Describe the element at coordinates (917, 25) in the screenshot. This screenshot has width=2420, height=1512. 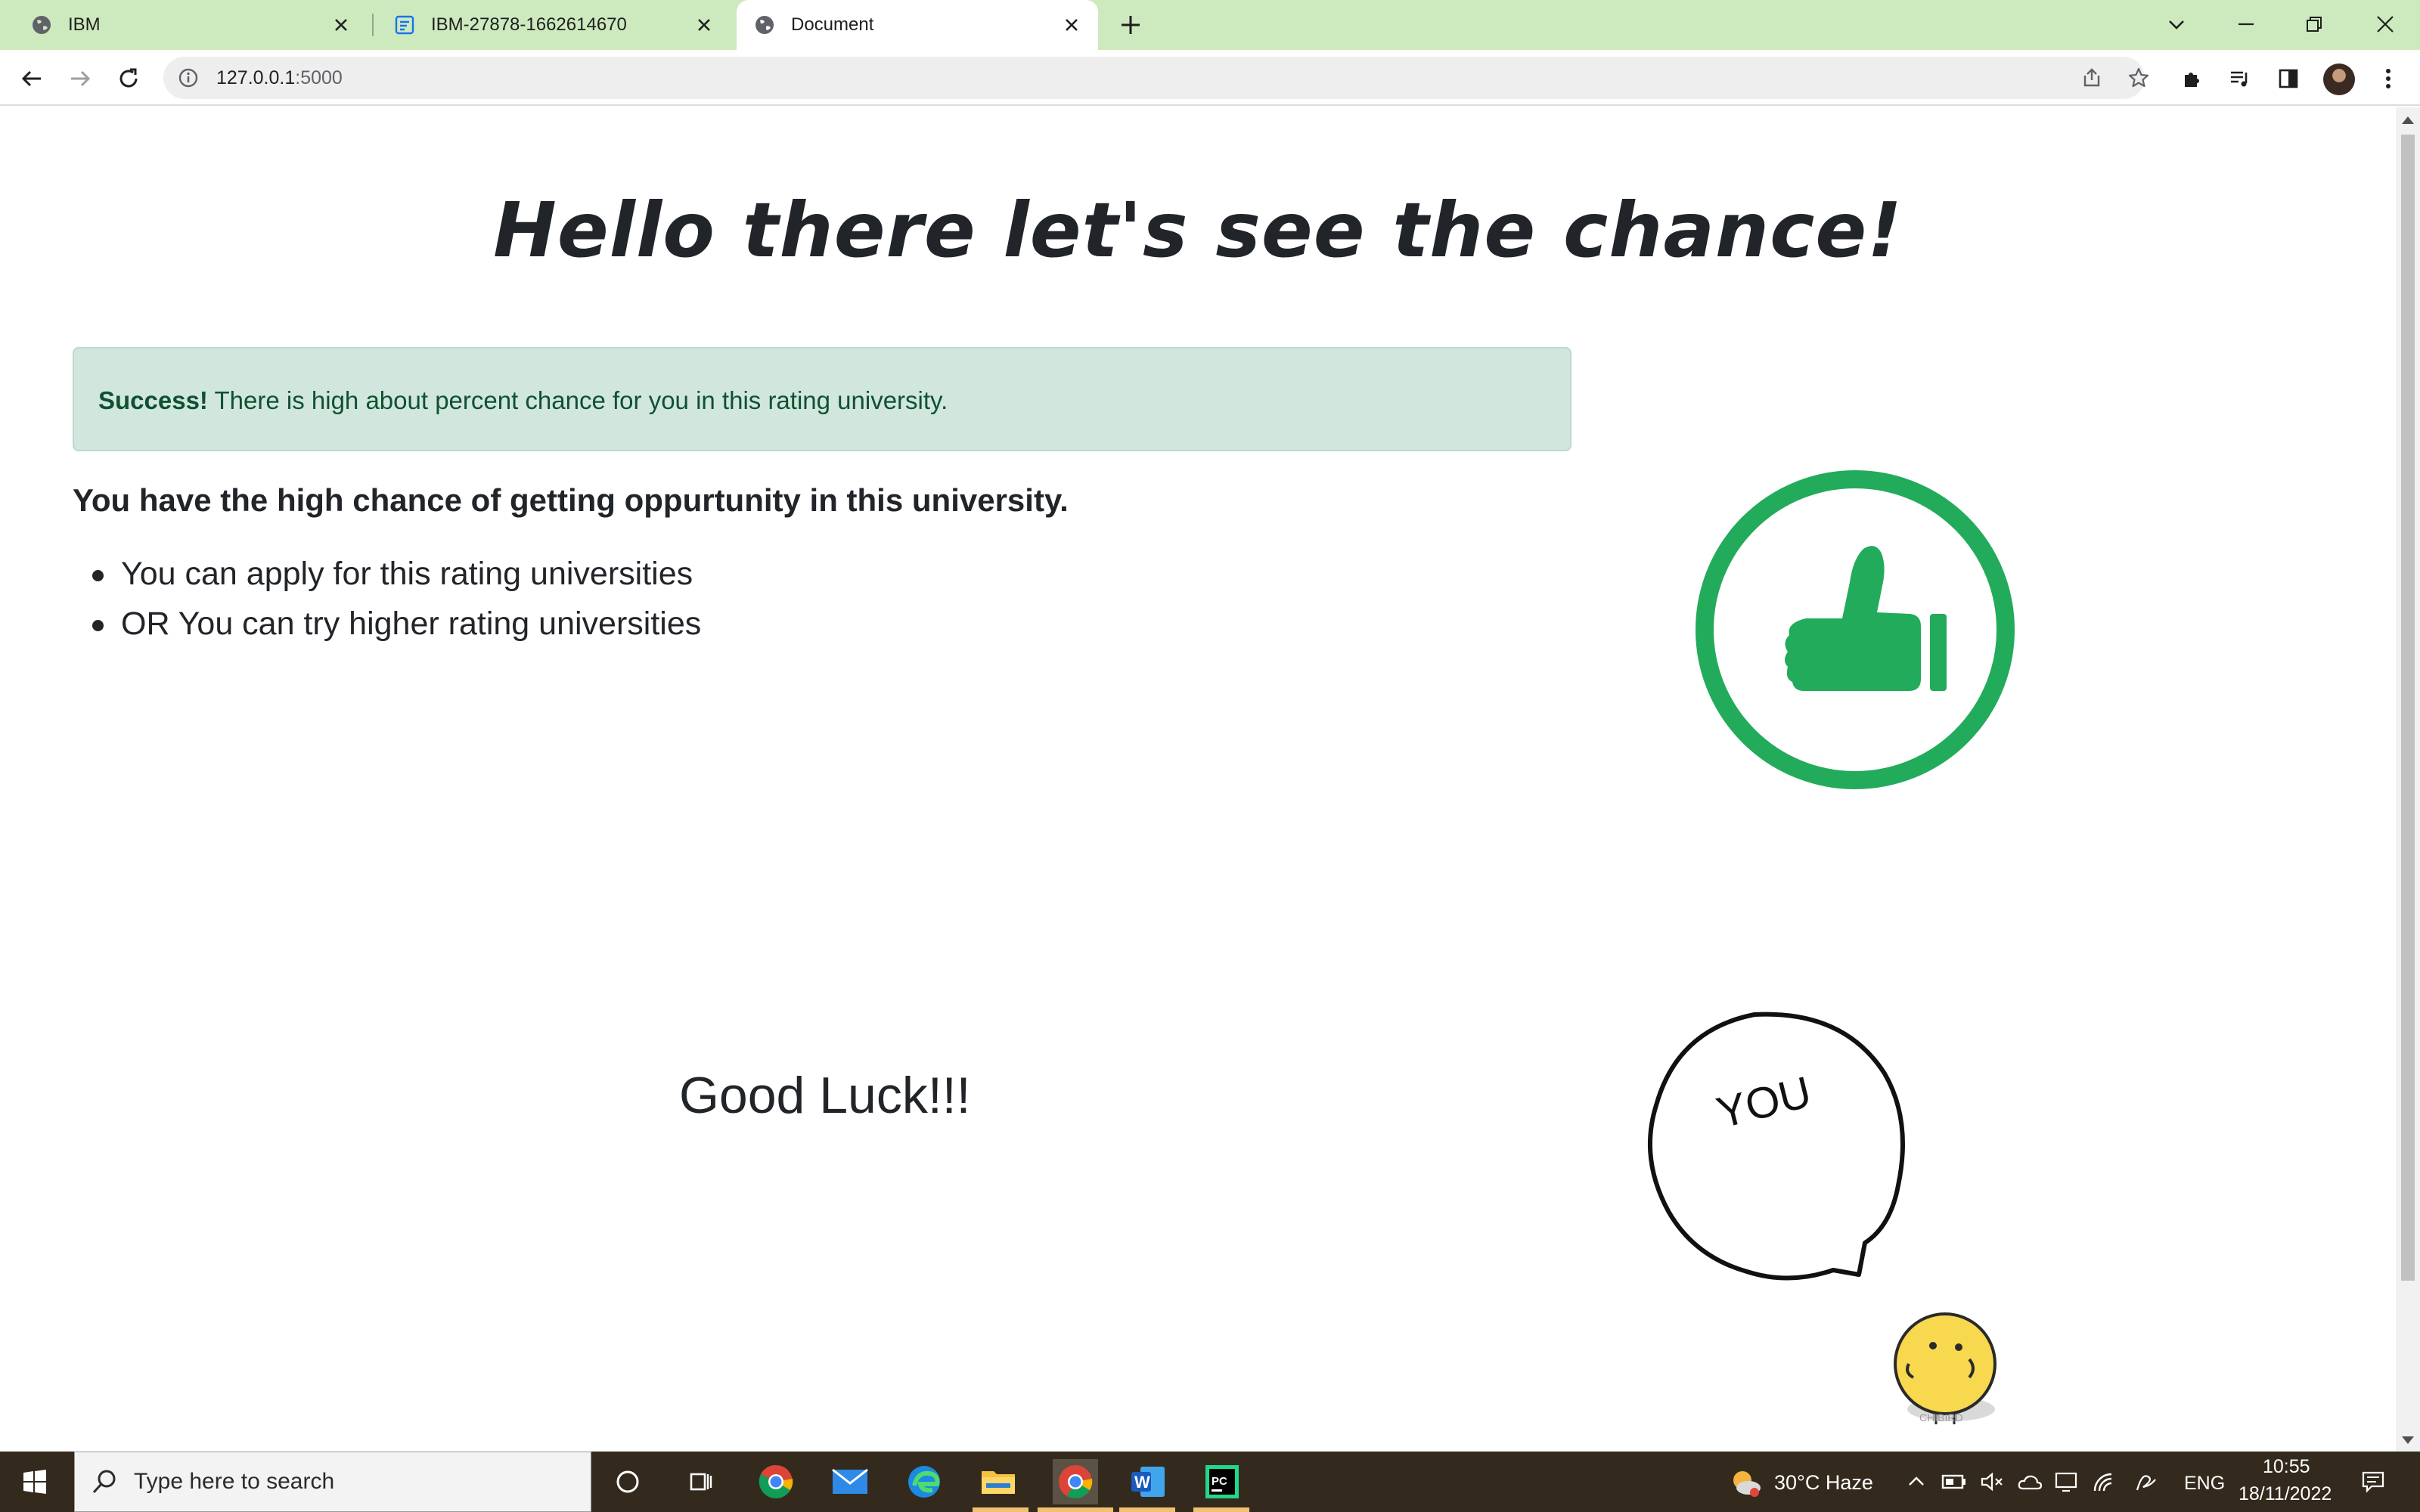
I see `tab-document: Document` at that location.